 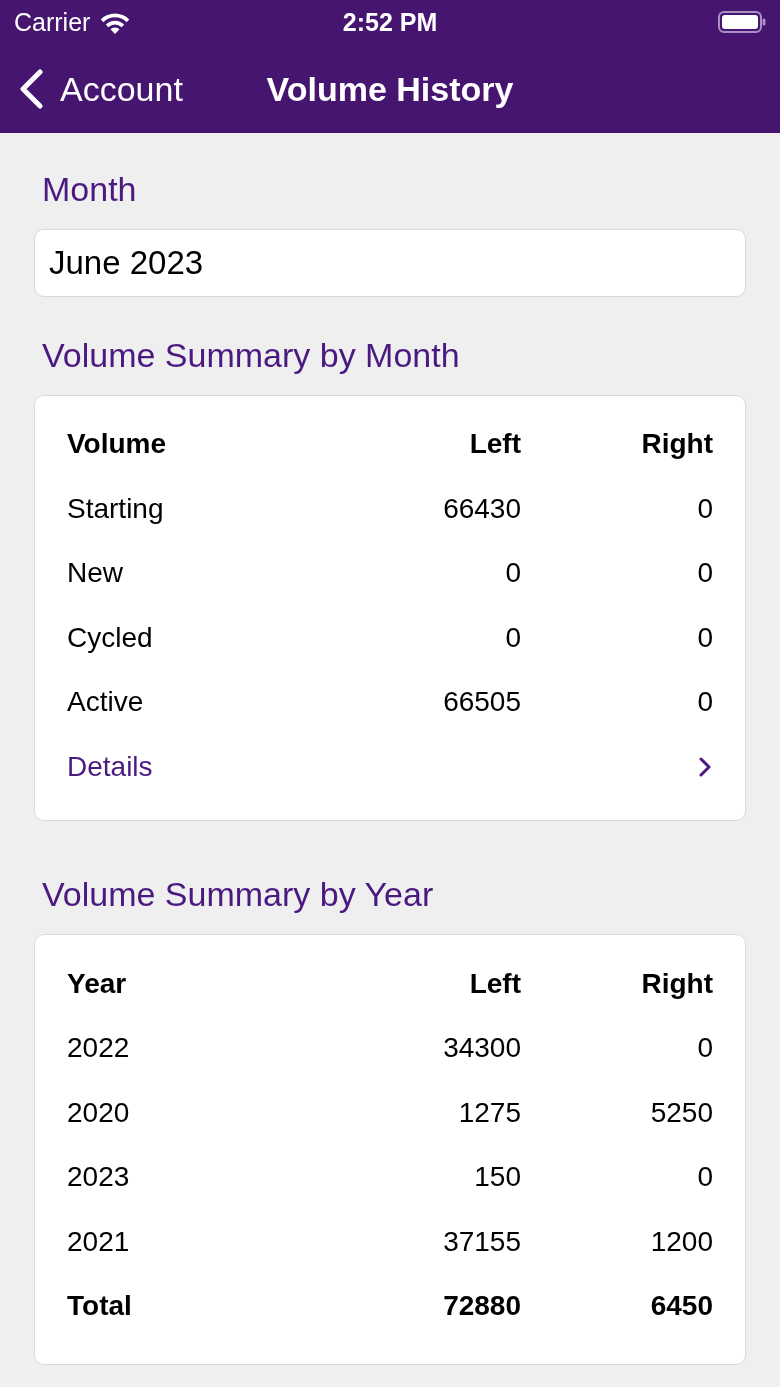 I want to click on table-cell: 2023, so click(x=98, y=1177).